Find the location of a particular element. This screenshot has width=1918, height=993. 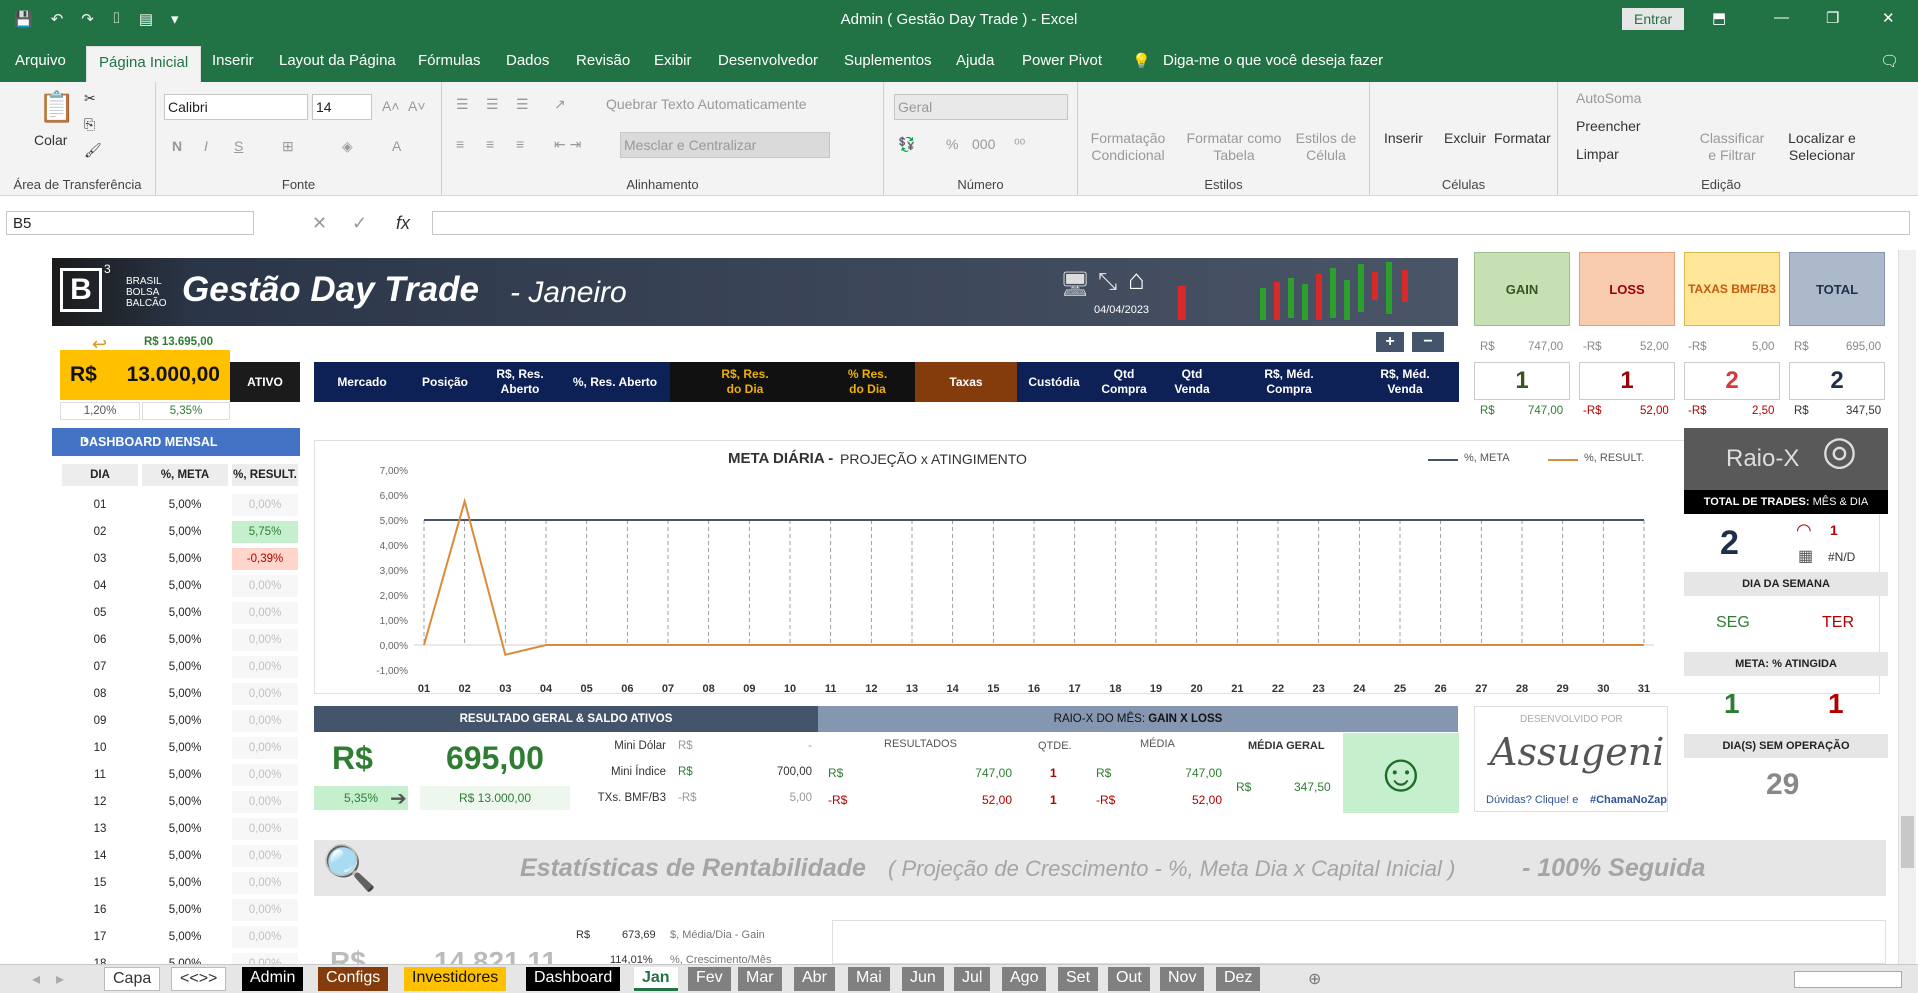

sheet-capa: Capa is located at coordinates (132, 979).